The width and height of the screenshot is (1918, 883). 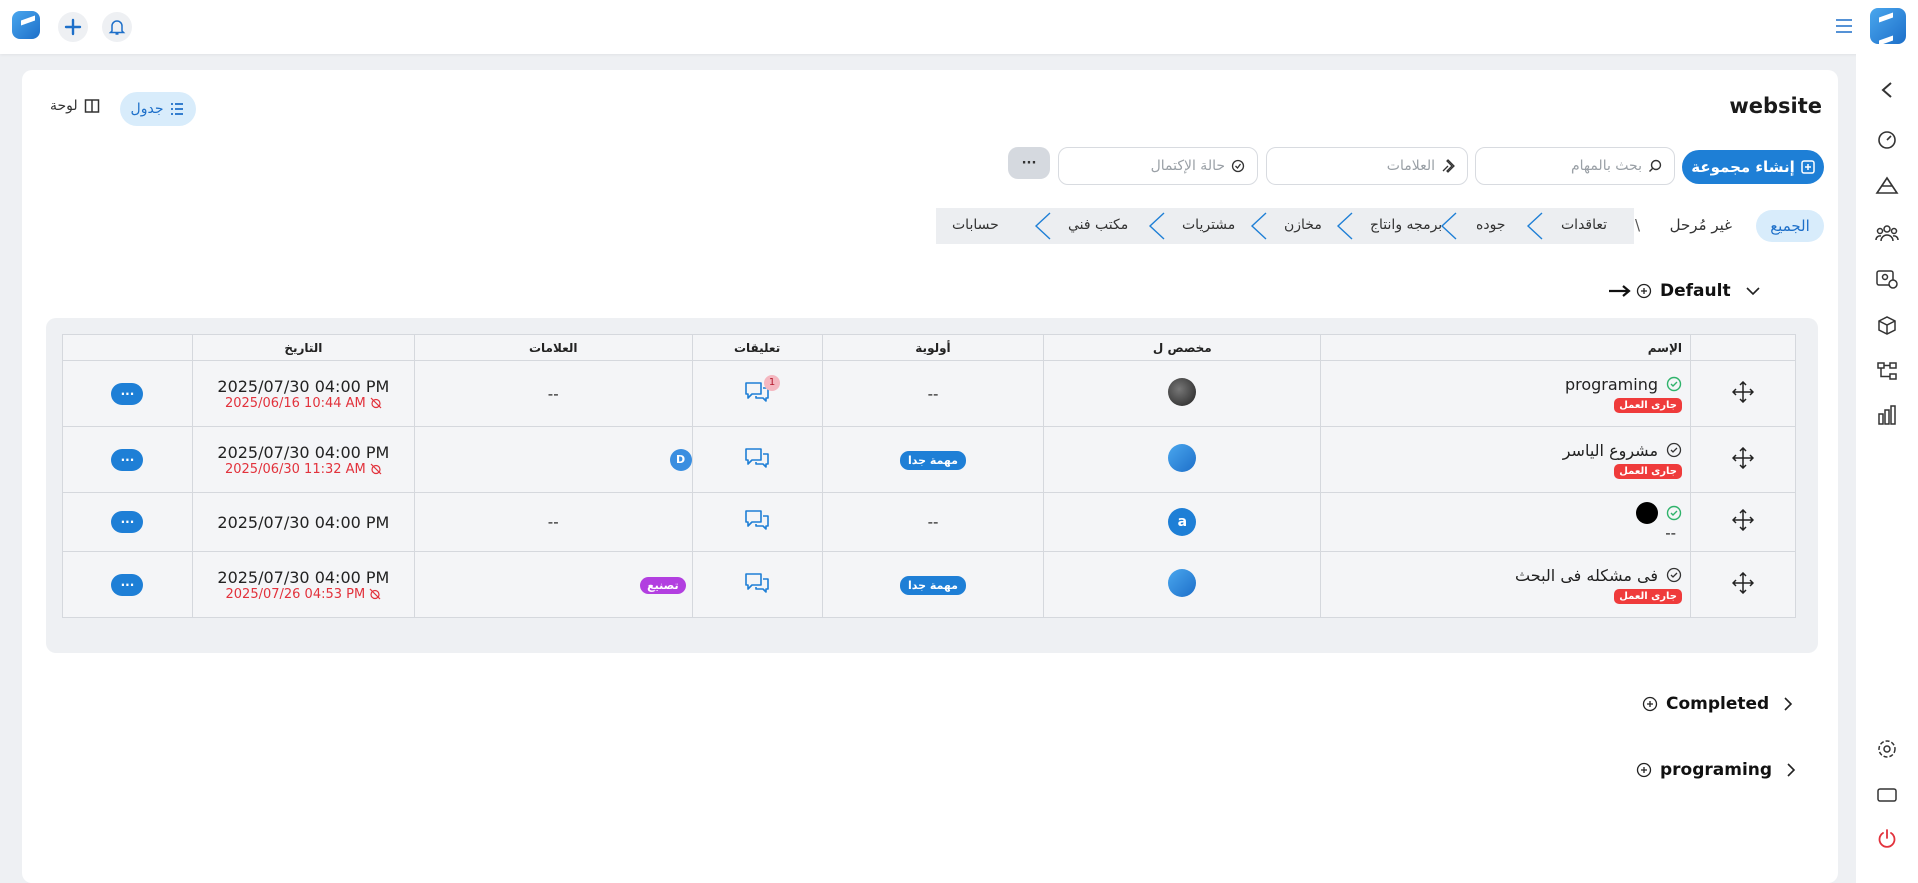 I want to click on comments-button: 1, so click(x=762, y=390).